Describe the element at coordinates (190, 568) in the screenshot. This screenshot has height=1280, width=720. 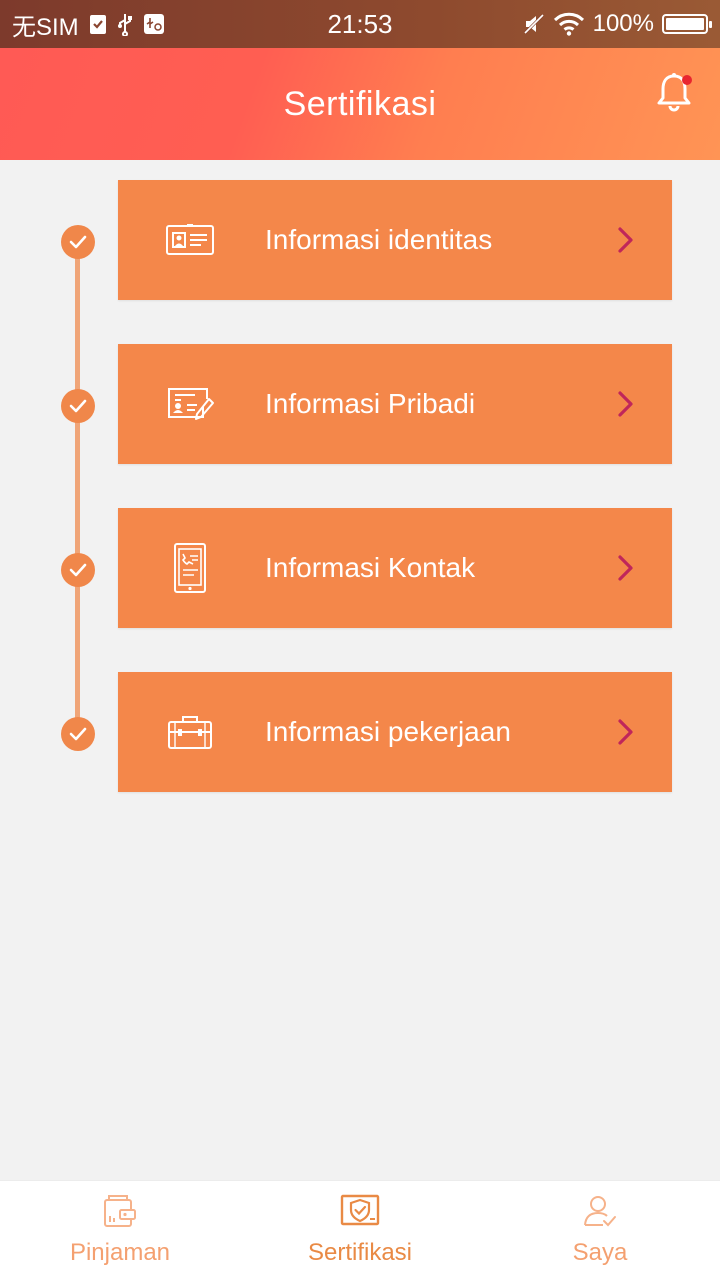
I see `phone-contact-icon` at that location.